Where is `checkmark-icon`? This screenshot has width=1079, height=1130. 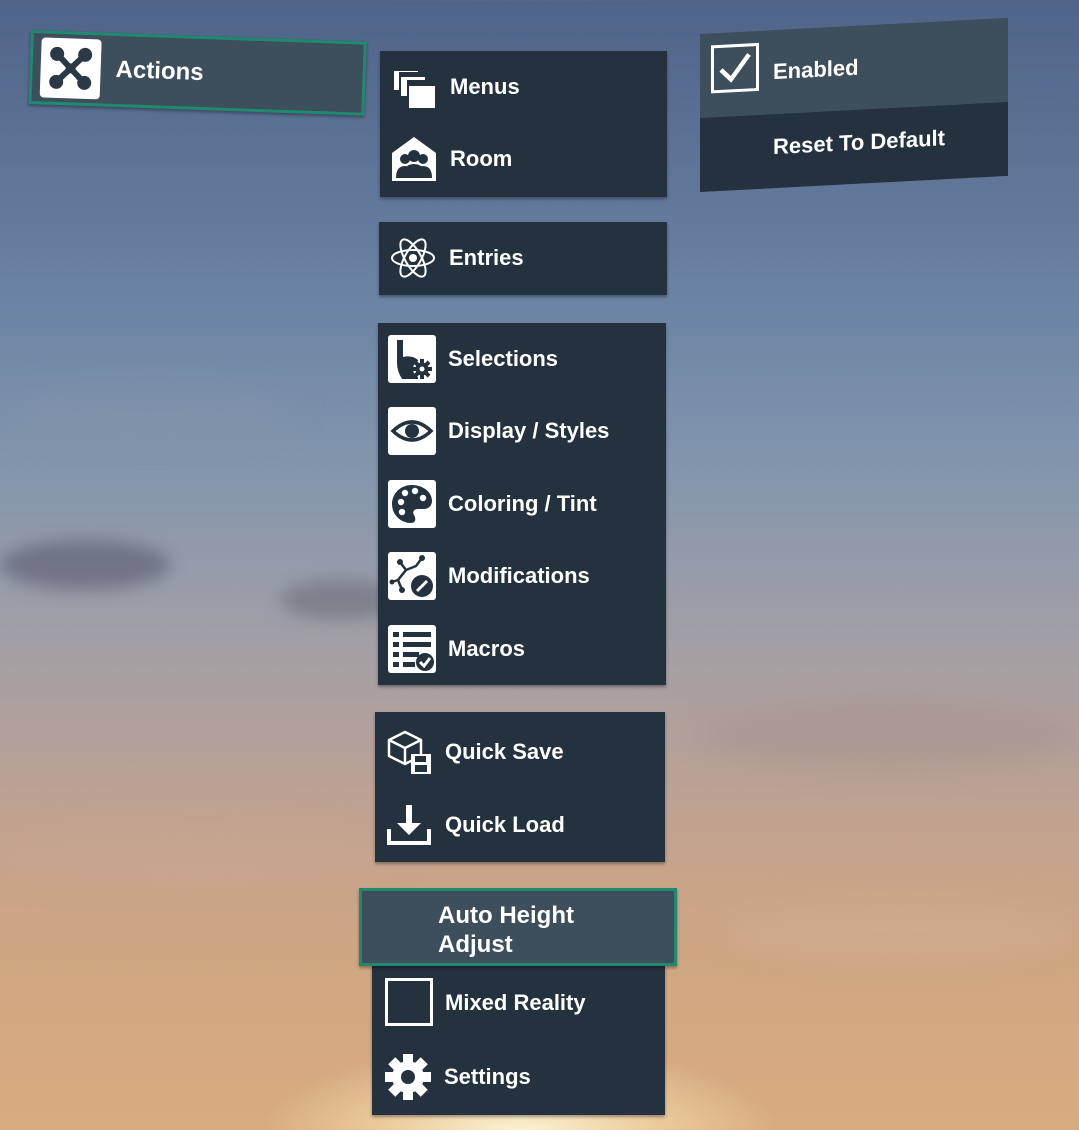
checkmark-icon is located at coordinates (735, 68).